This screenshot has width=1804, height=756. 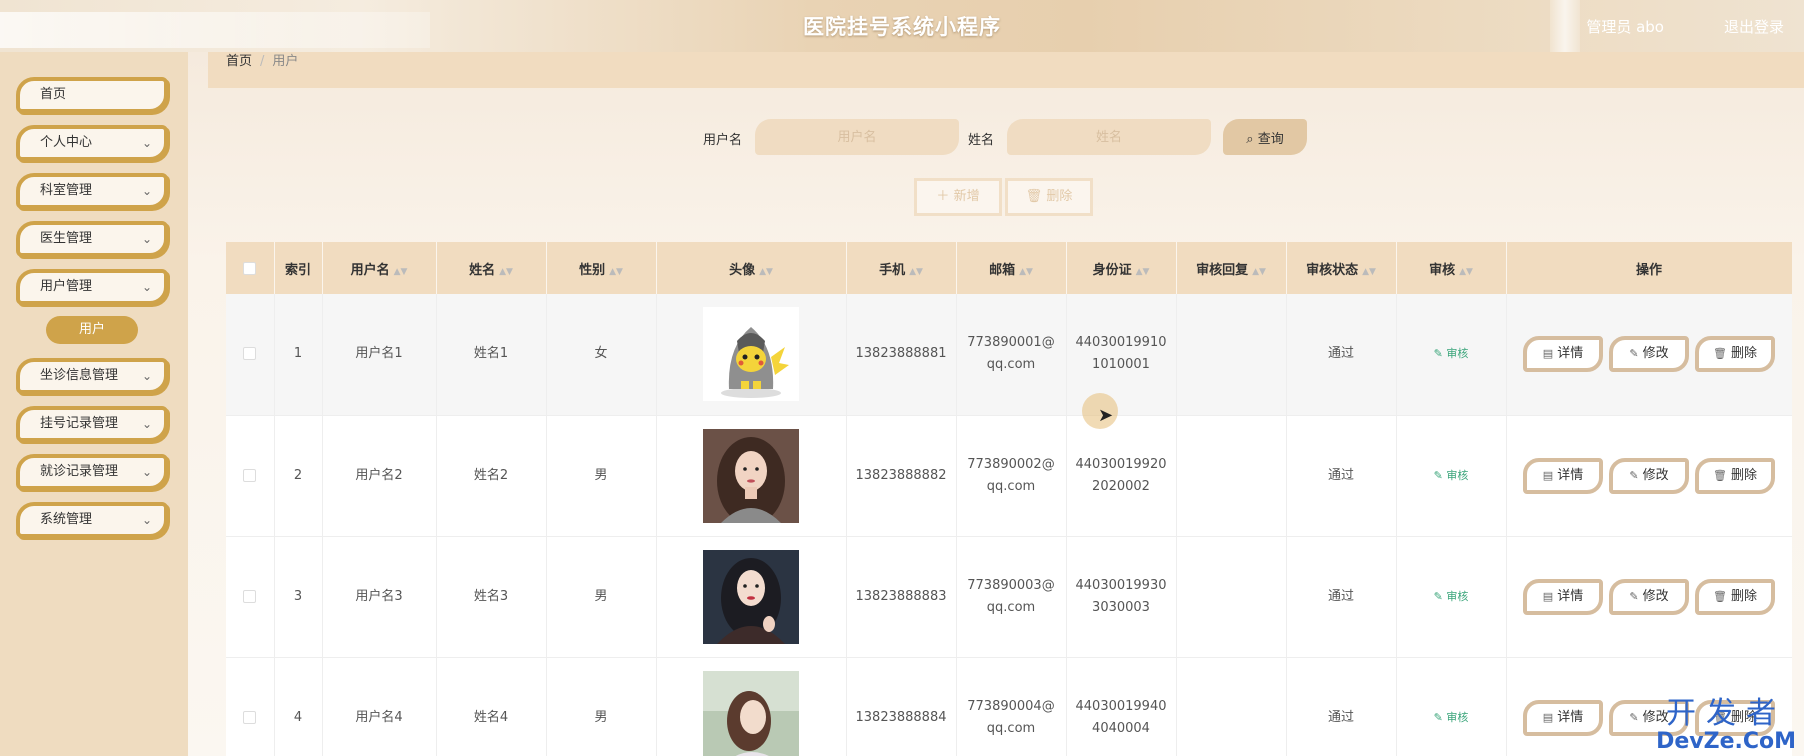 I want to click on watermark-line1: 开发者, so click(x=1726, y=713).